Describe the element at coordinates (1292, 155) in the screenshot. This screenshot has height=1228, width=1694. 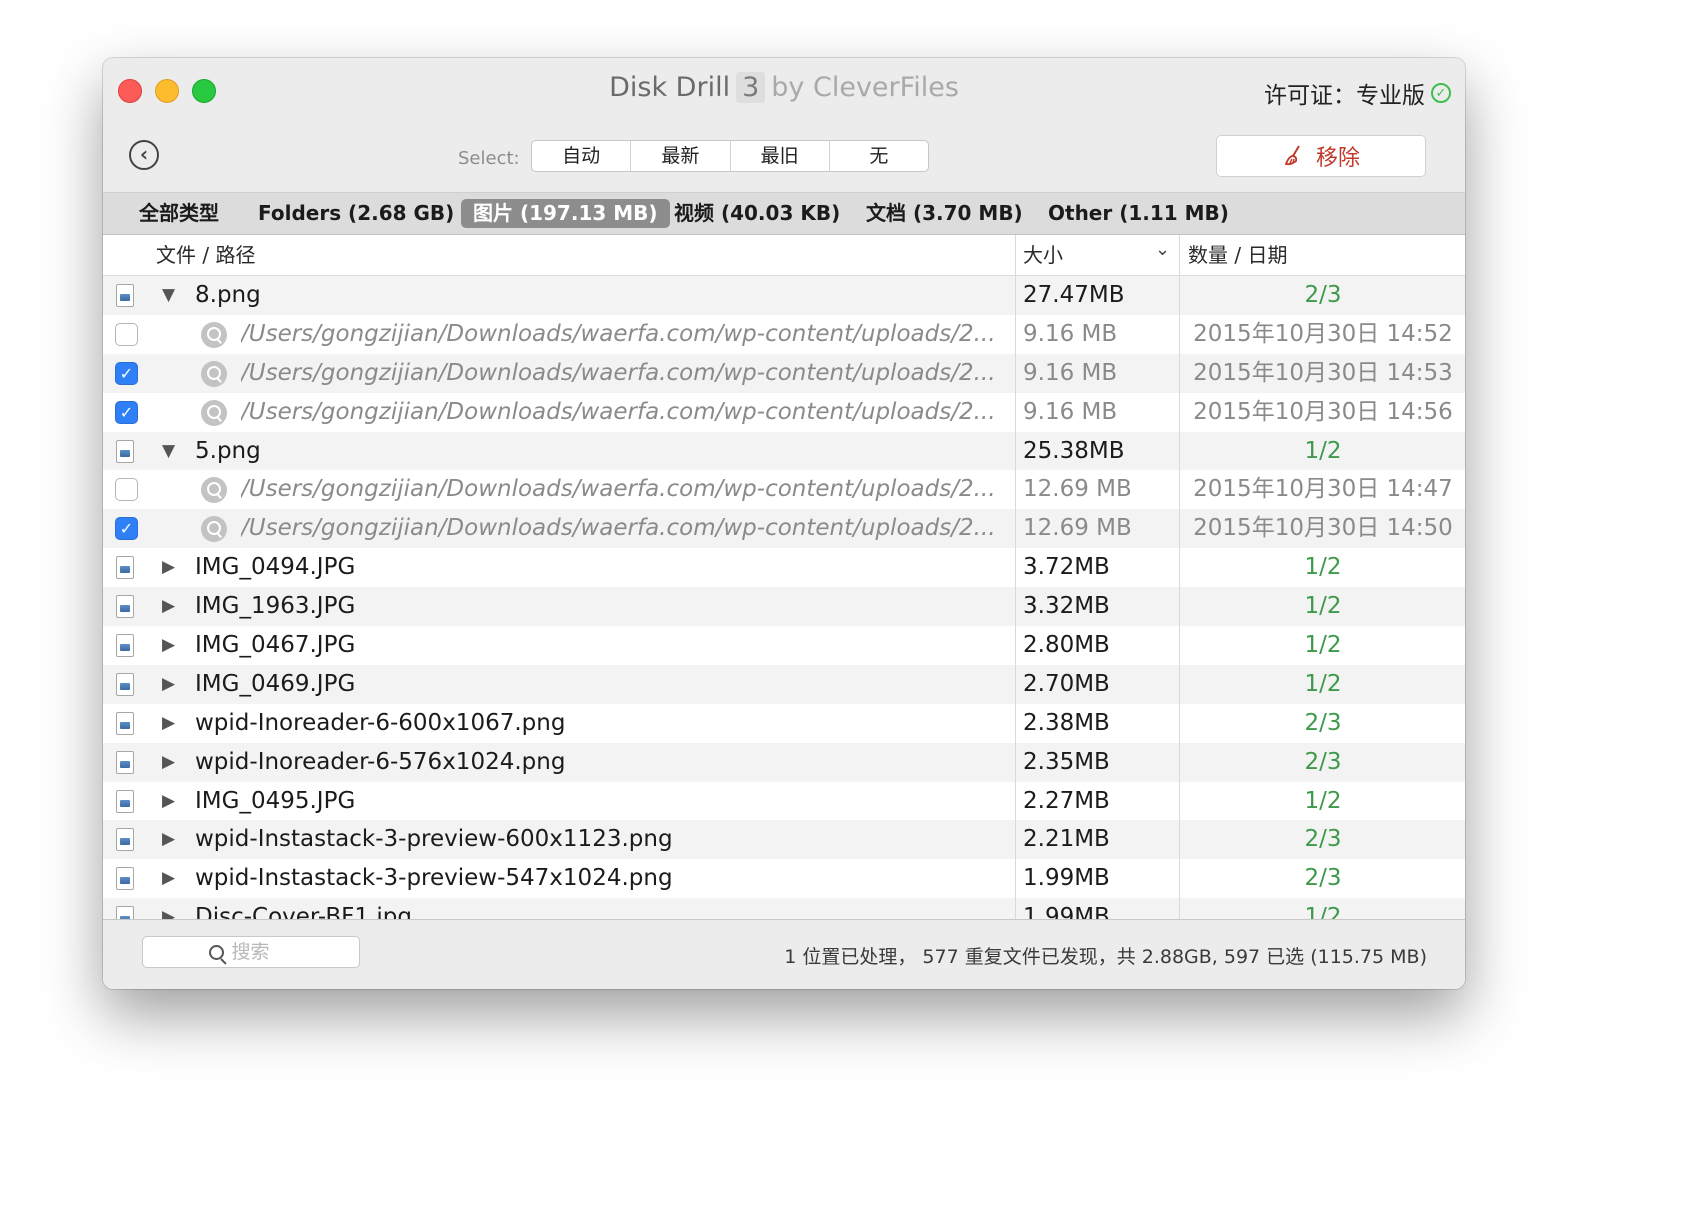
I see `broom-icon` at that location.